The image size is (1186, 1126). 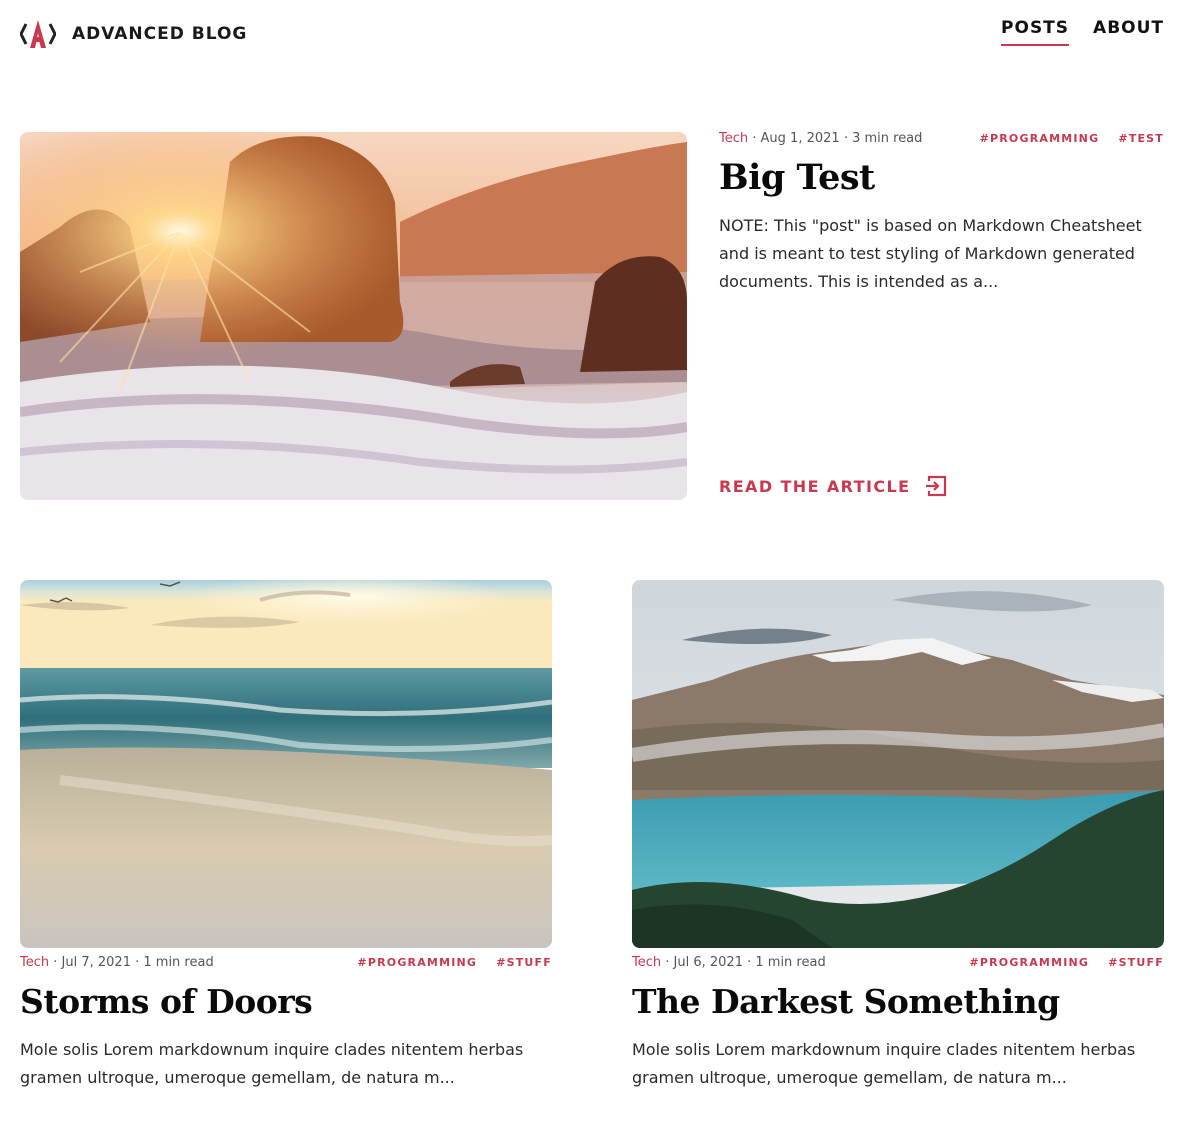 What do you see at coordinates (1141, 138) in the screenshot?
I see `tag-link: #TEST` at bounding box center [1141, 138].